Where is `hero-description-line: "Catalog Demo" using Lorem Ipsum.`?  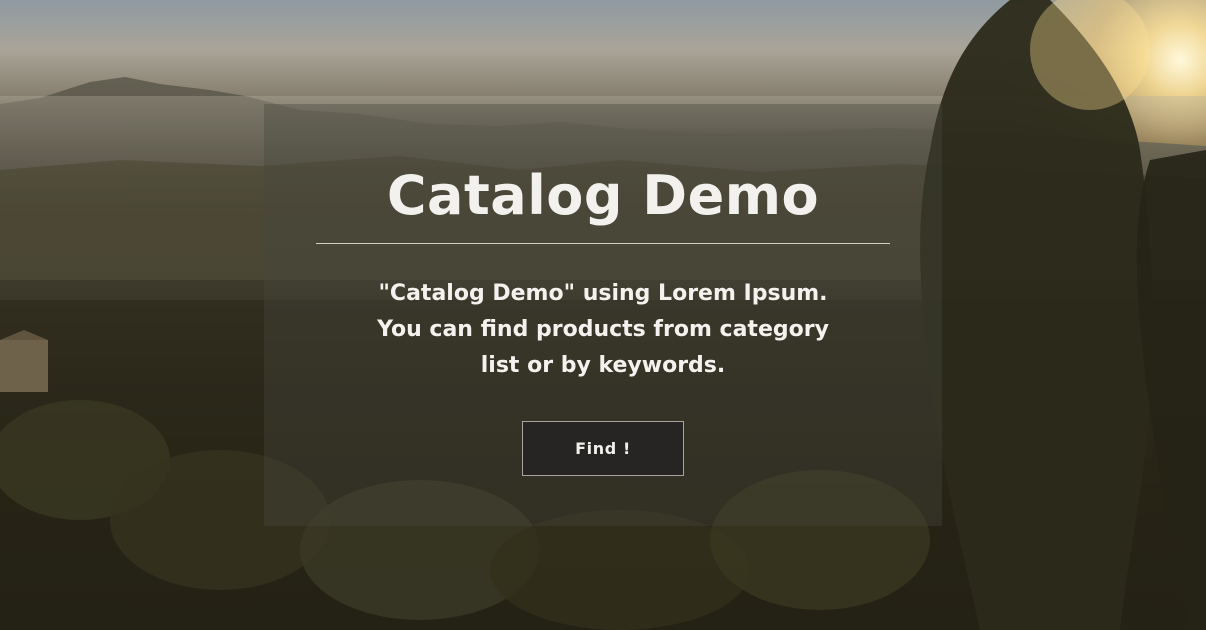 hero-description-line: "Catalog Demo" using Lorem Ipsum. is located at coordinates (603, 293).